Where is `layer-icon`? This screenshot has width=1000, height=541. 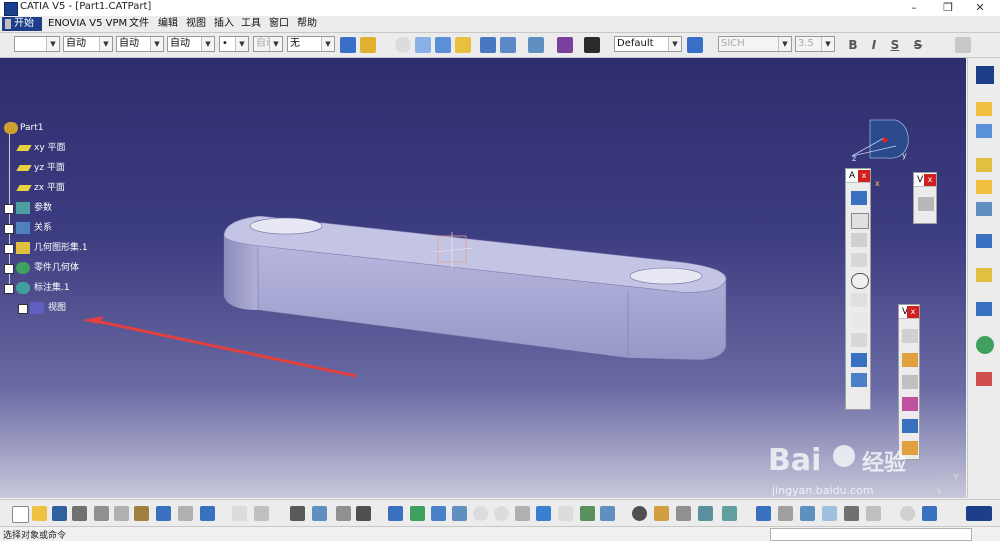 layer-icon is located at coordinates (785, 513).